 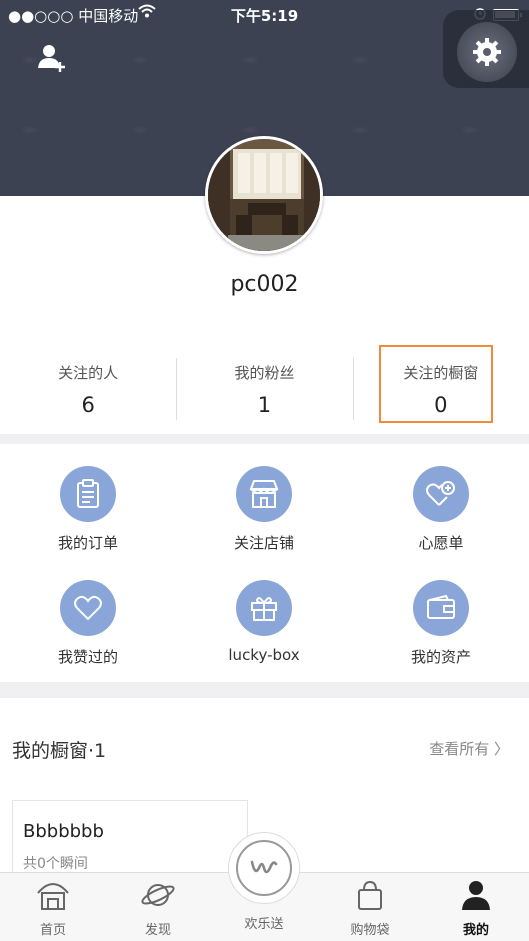 I want to click on center-action-button, so click(x=264, y=868).